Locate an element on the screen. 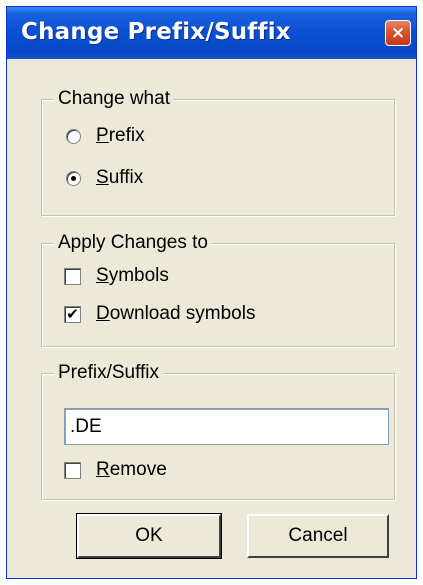 Image resolution: width=423 pixels, height=585 pixels. close-icon: × is located at coordinates (398, 33).